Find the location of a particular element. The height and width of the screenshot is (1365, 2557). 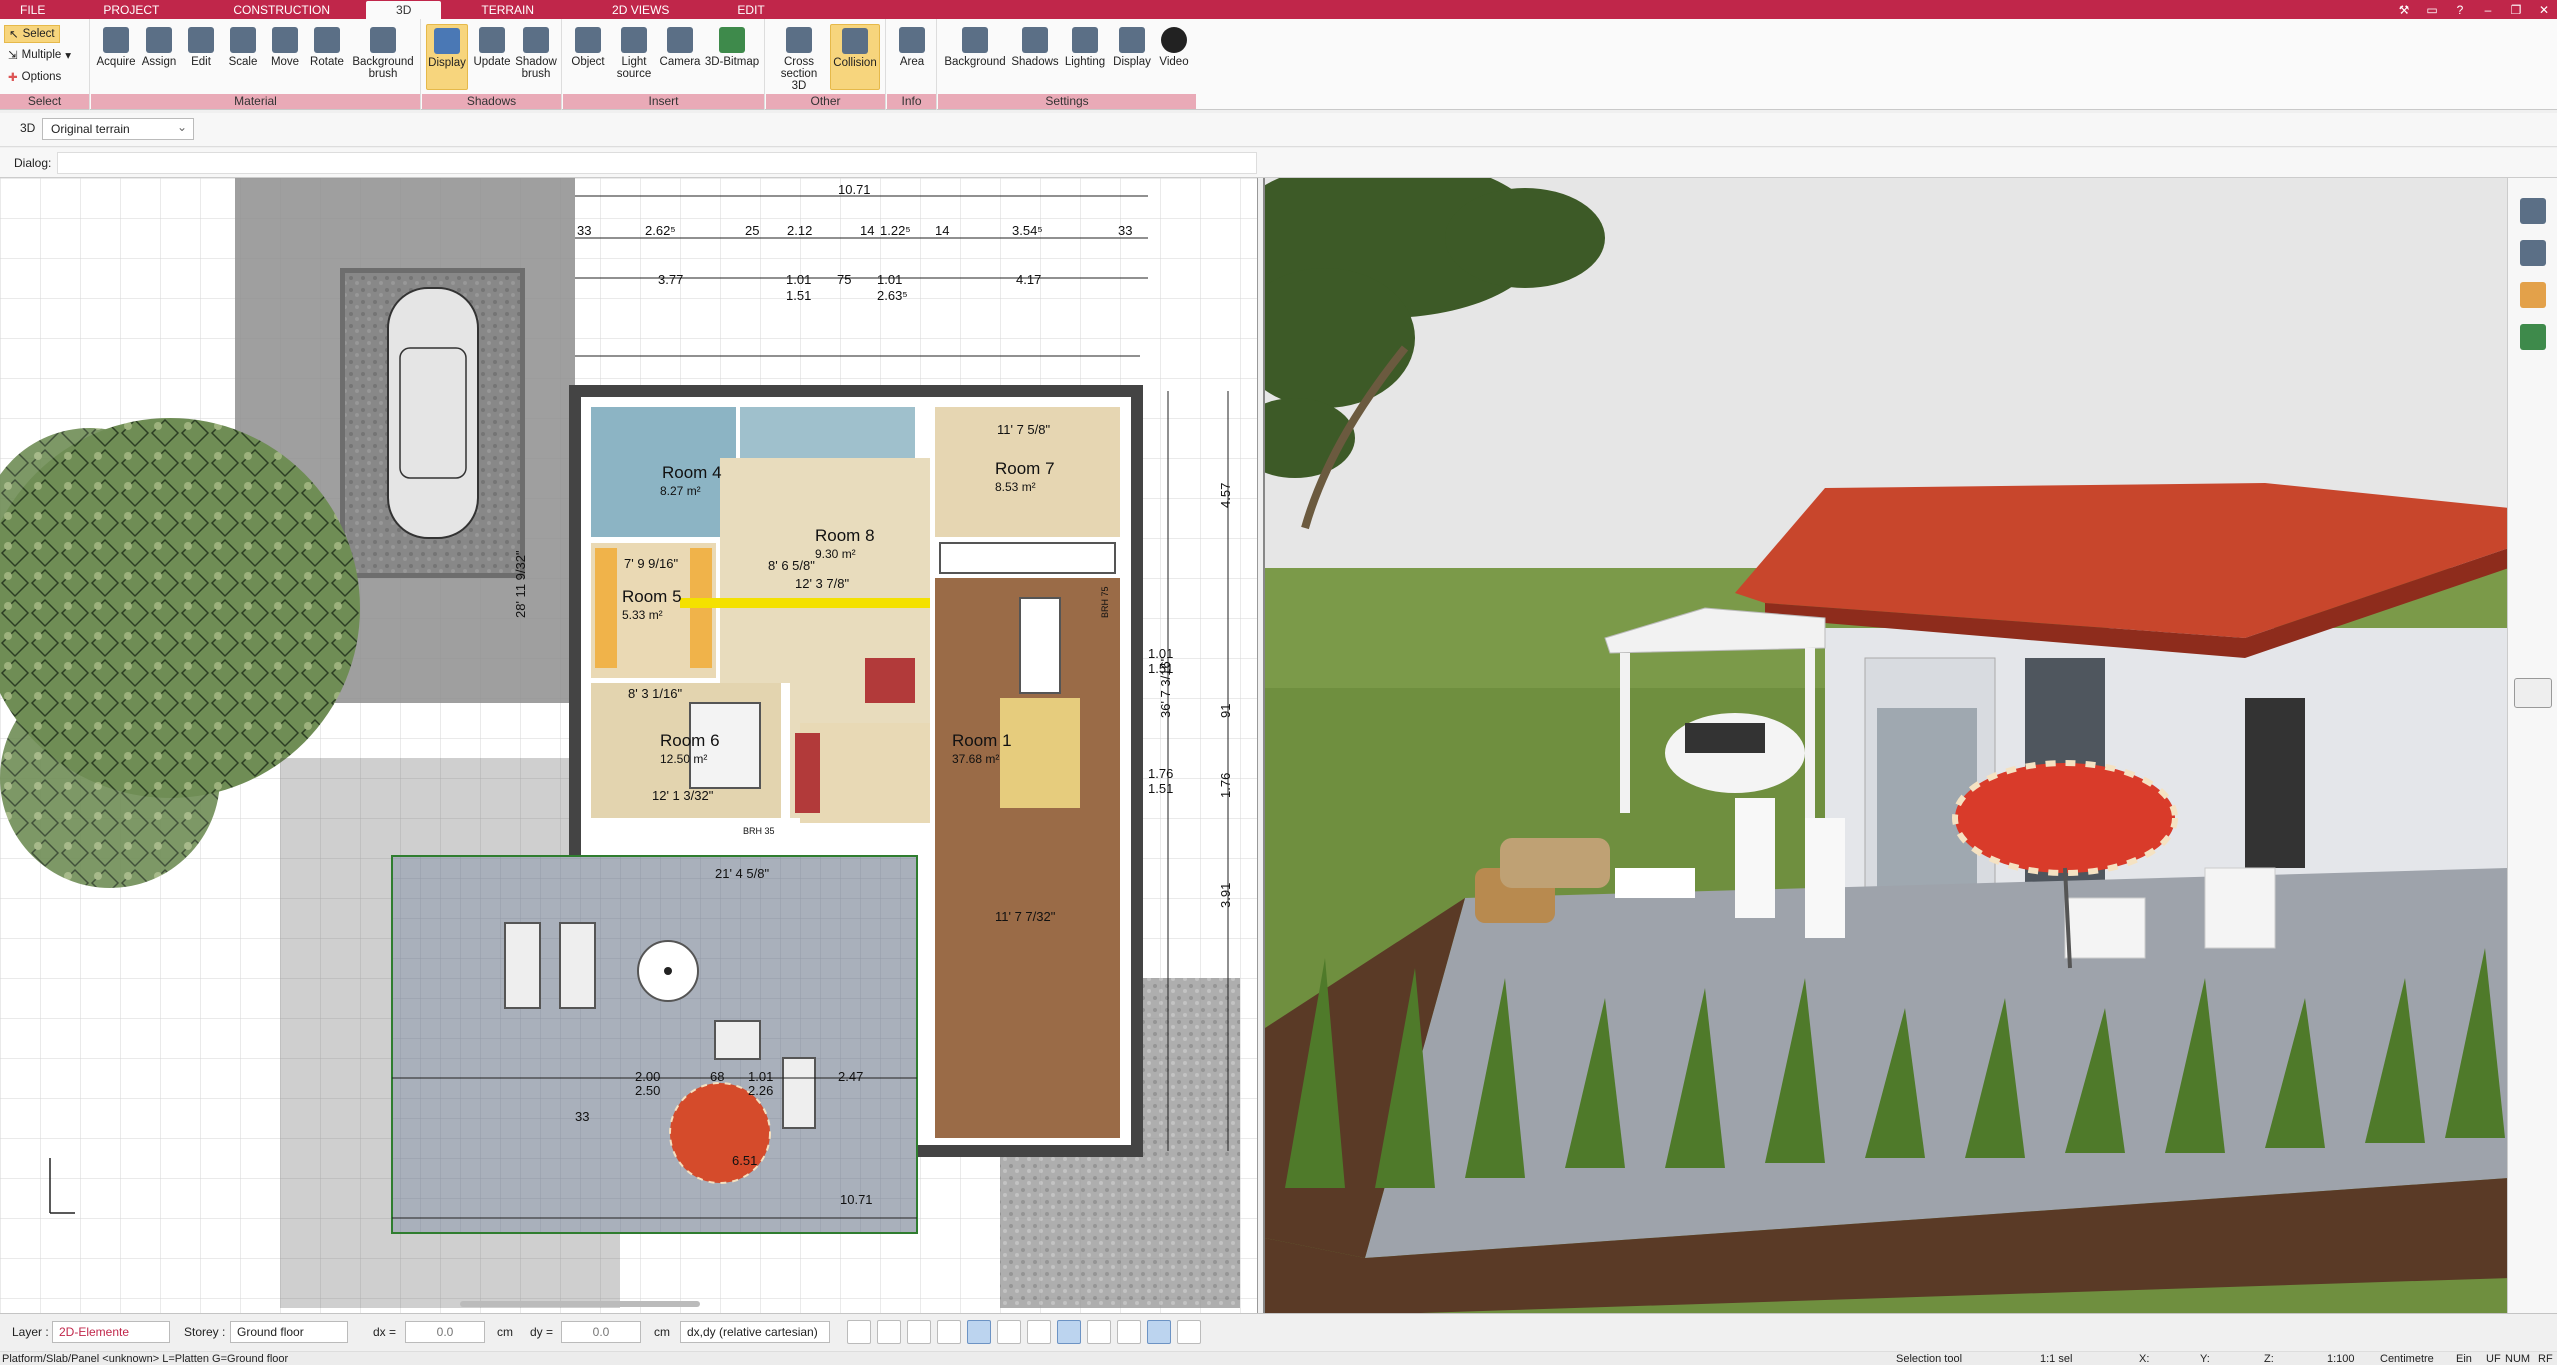

materials-icon is located at coordinates (2533, 295).